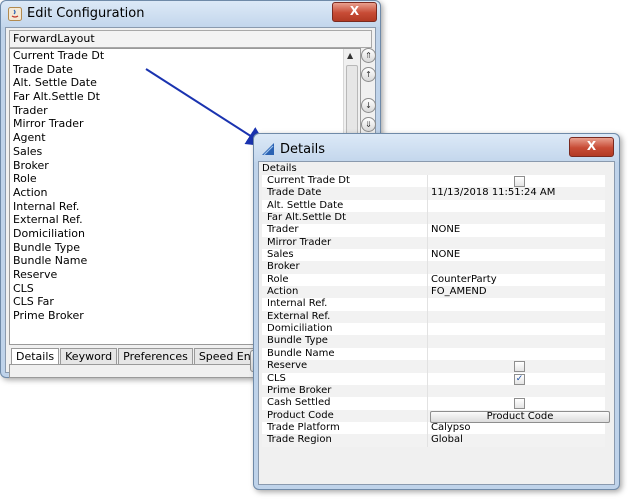 This screenshot has width=628, height=500. I want to click on row-value: Product Code, so click(519, 416).